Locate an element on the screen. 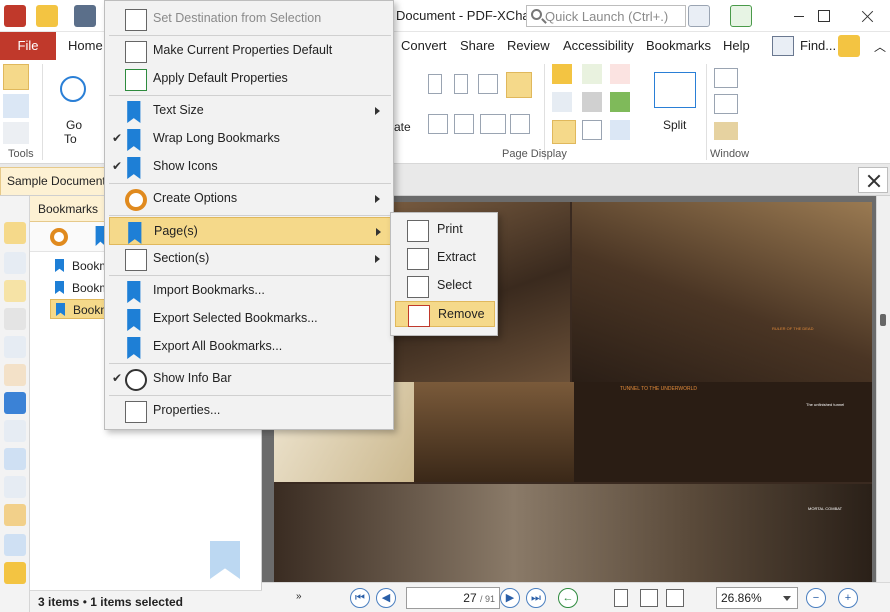 Image resolution: width=890 pixels, height=612 pixels. close-document-button is located at coordinates (873, 180).